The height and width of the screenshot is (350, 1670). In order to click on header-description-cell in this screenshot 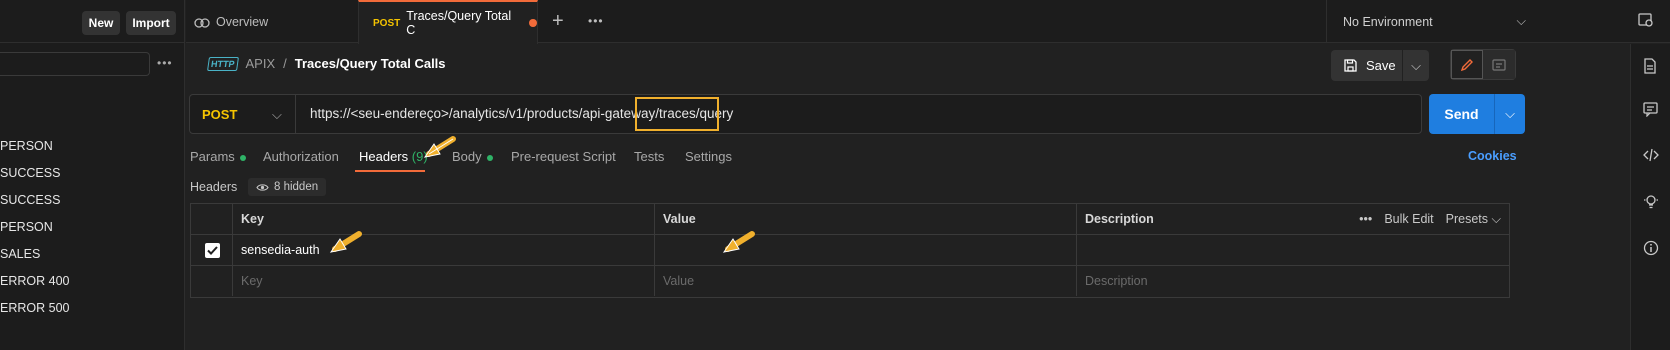, I will do `click(1293, 250)`.